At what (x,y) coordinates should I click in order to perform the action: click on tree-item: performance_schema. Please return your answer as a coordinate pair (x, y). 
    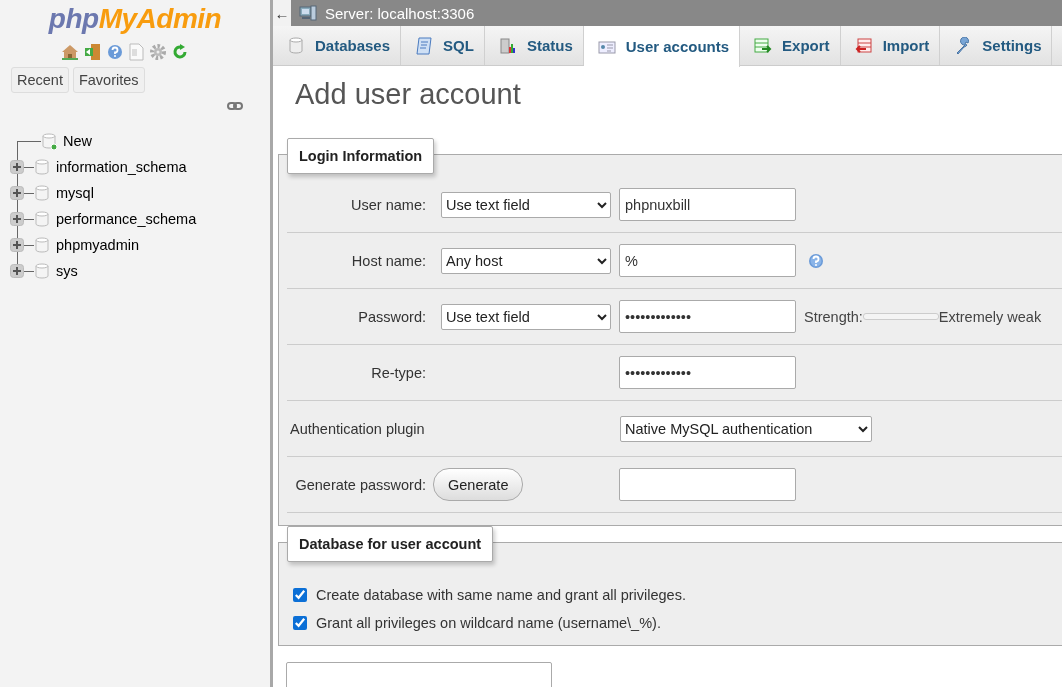
    Looking at the image, I should click on (126, 219).